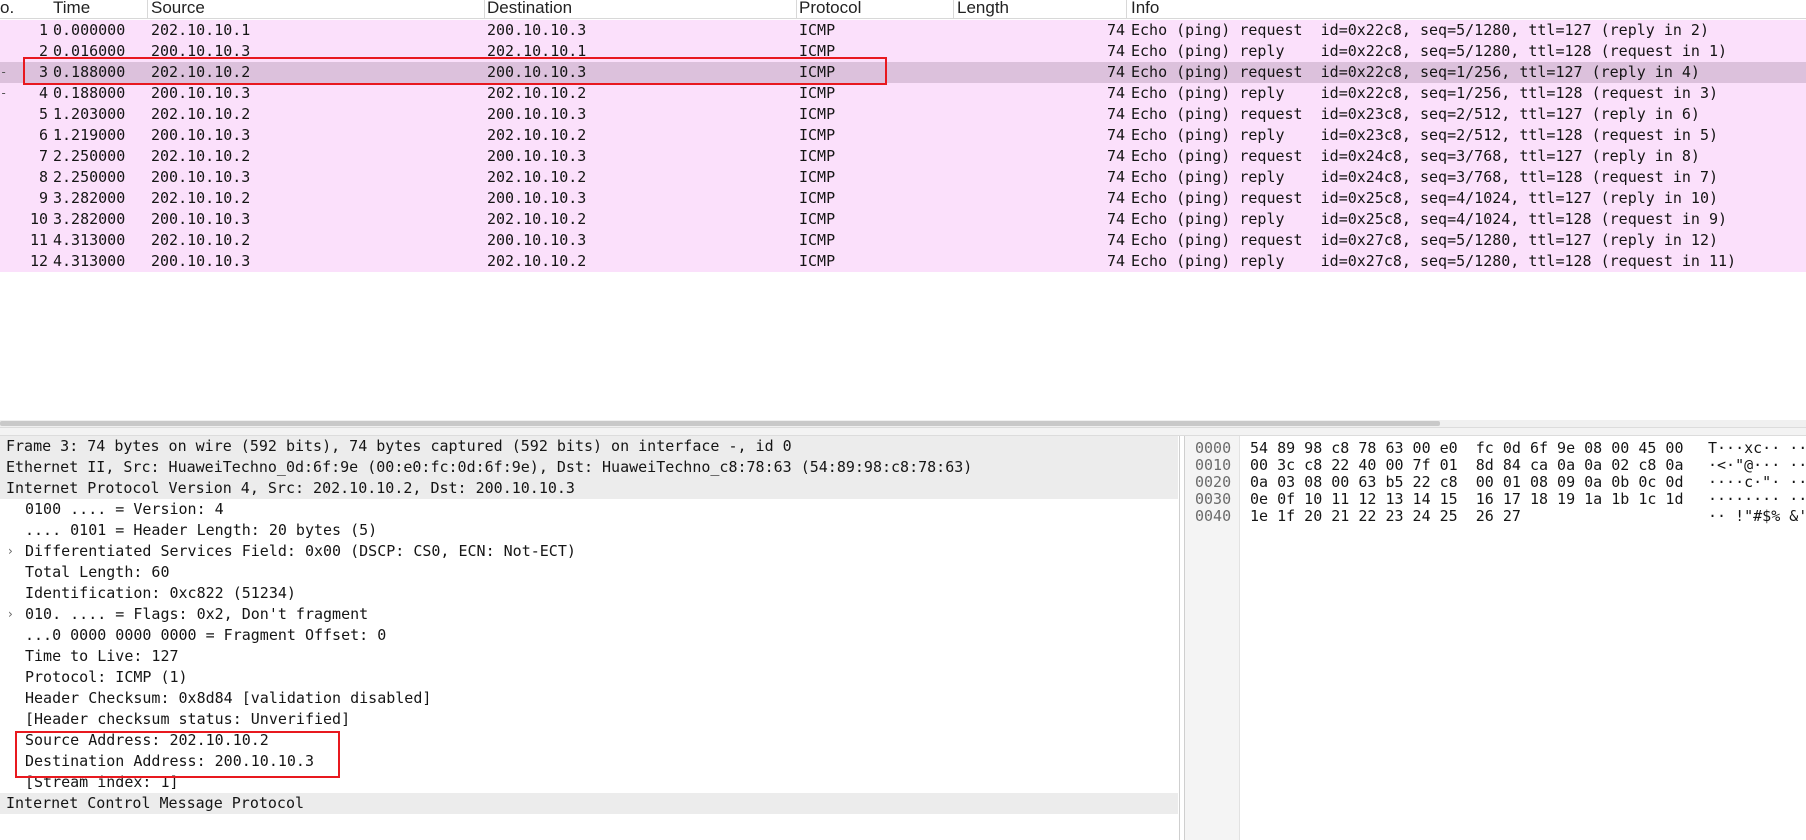 The image size is (1806, 840). I want to click on packet-cell-time: 4.313000, so click(89, 240).